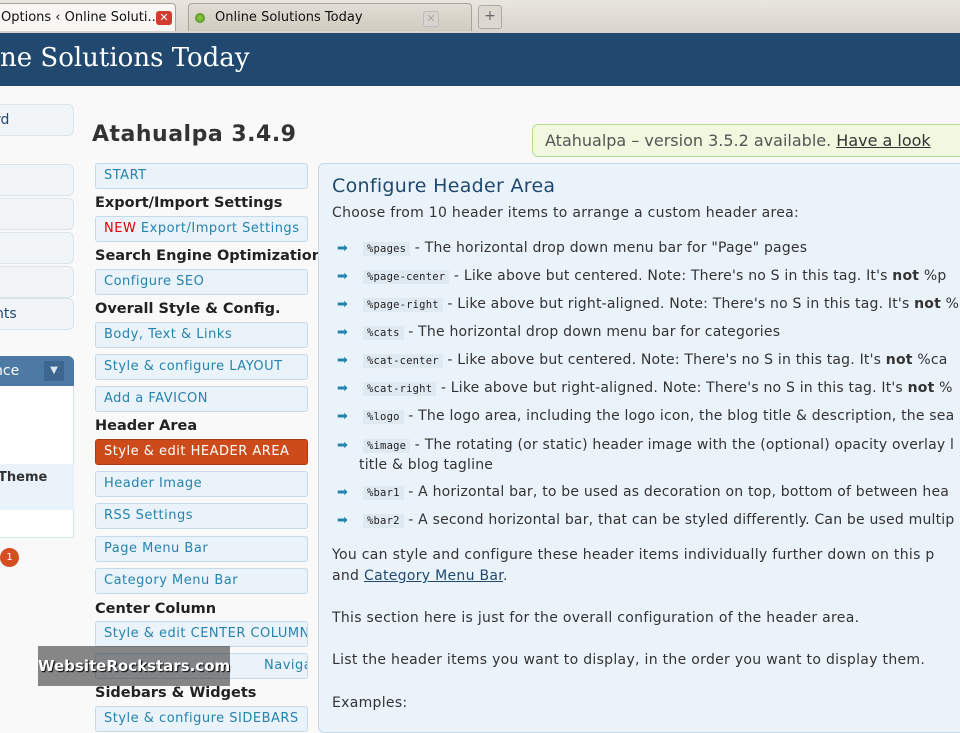 The height and width of the screenshot is (733, 960). Describe the element at coordinates (9, 557) in the screenshot. I see `update-count-badge: 1` at that location.